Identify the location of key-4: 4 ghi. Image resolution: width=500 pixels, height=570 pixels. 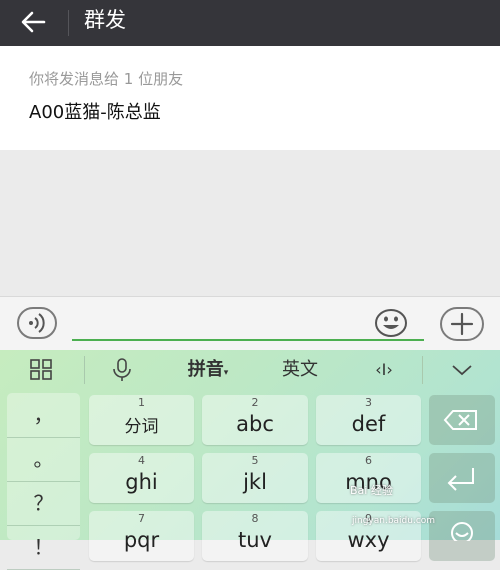
(141, 478).